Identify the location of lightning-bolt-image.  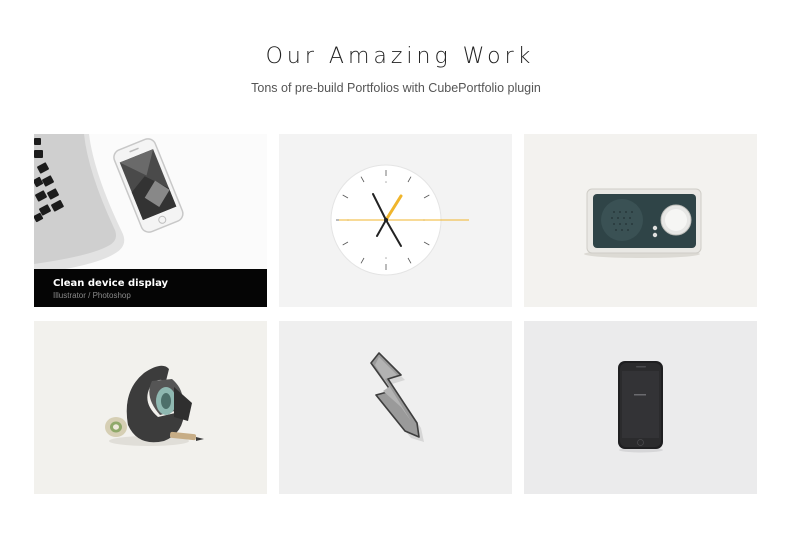
(397, 397).